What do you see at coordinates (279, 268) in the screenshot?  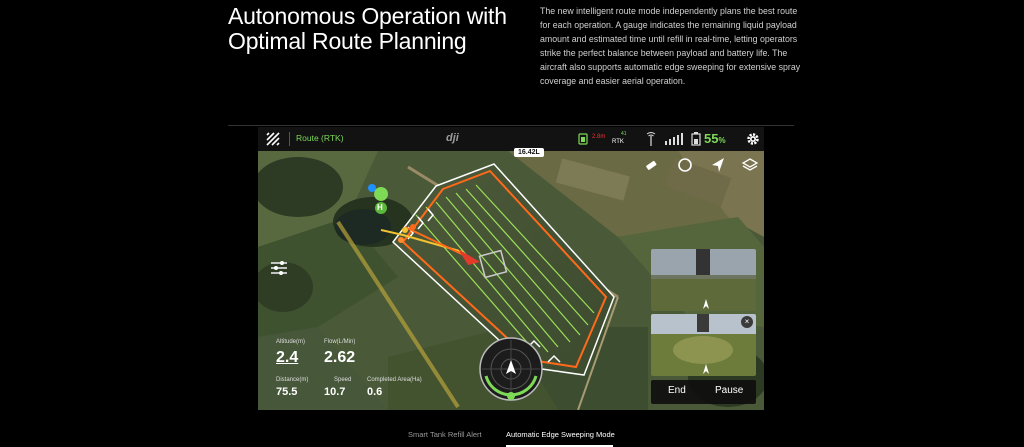 I see `map-settings-sliders-icon` at bounding box center [279, 268].